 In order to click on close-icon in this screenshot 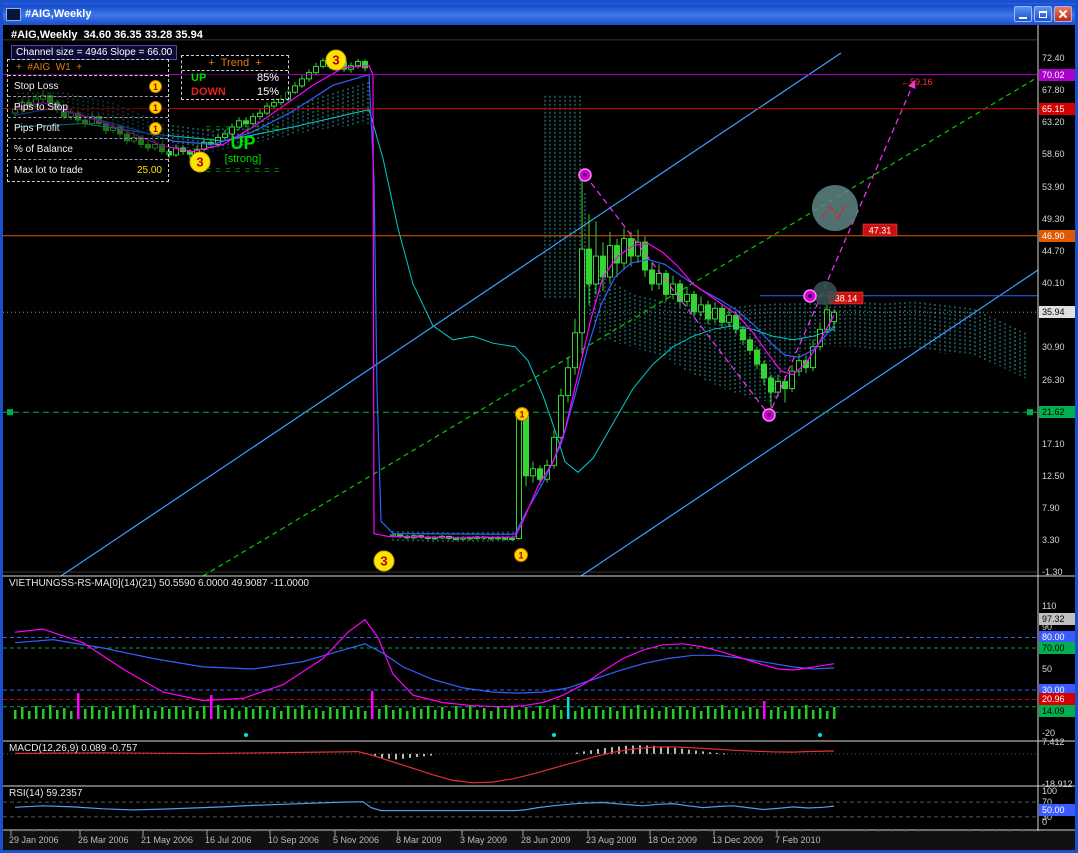, I will do `click(1063, 14)`.